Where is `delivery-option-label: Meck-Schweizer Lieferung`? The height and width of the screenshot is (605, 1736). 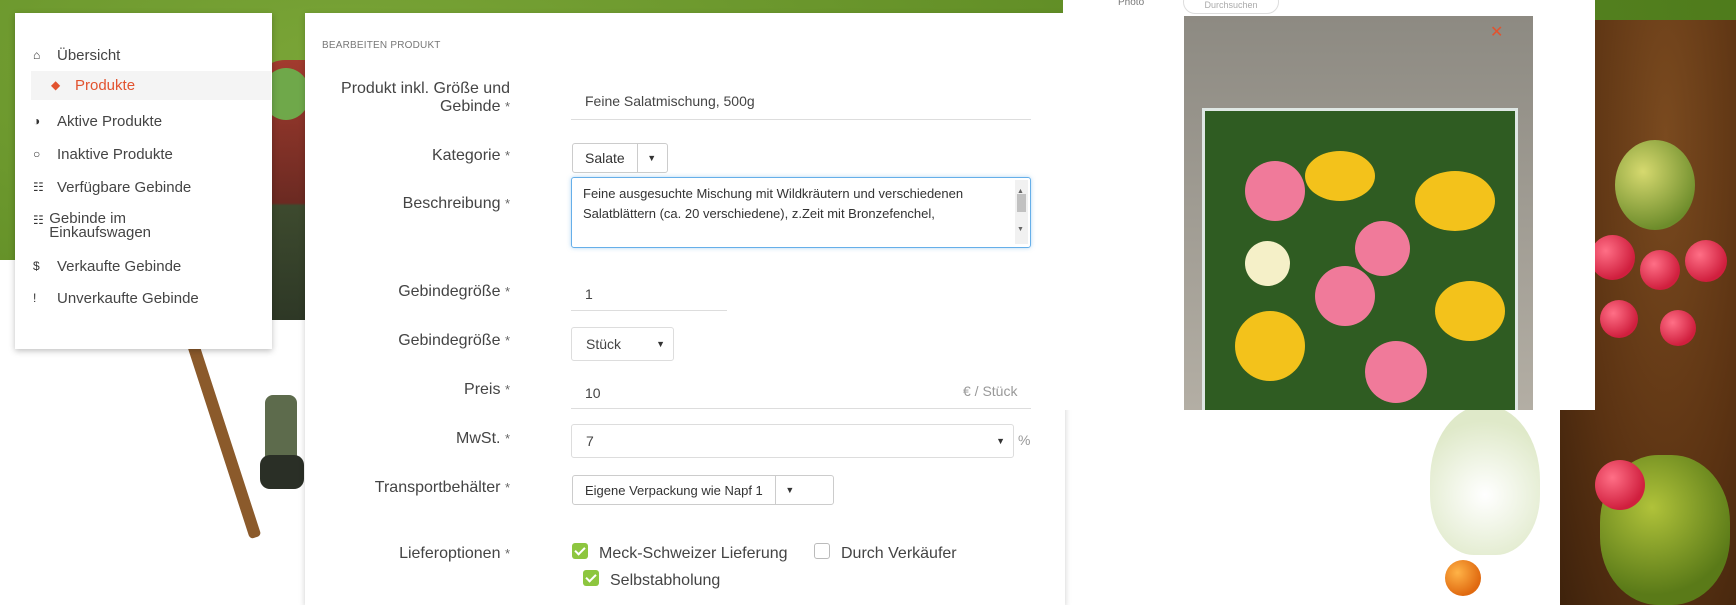
delivery-option-label: Meck-Schweizer Lieferung is located at coordinates (693, 554).